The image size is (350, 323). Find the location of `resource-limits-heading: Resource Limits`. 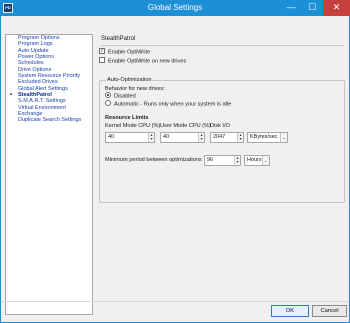

resource-limits-heading: Resource Limits is located at coordinates (127, 118).